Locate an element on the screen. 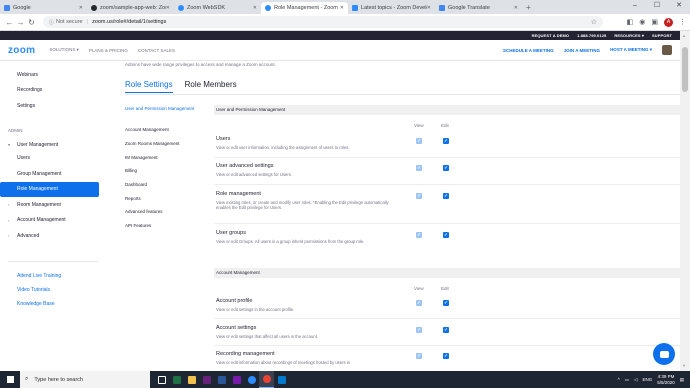  resources-menu: RESOURCES ▾ is located at coordinates (629, 35).